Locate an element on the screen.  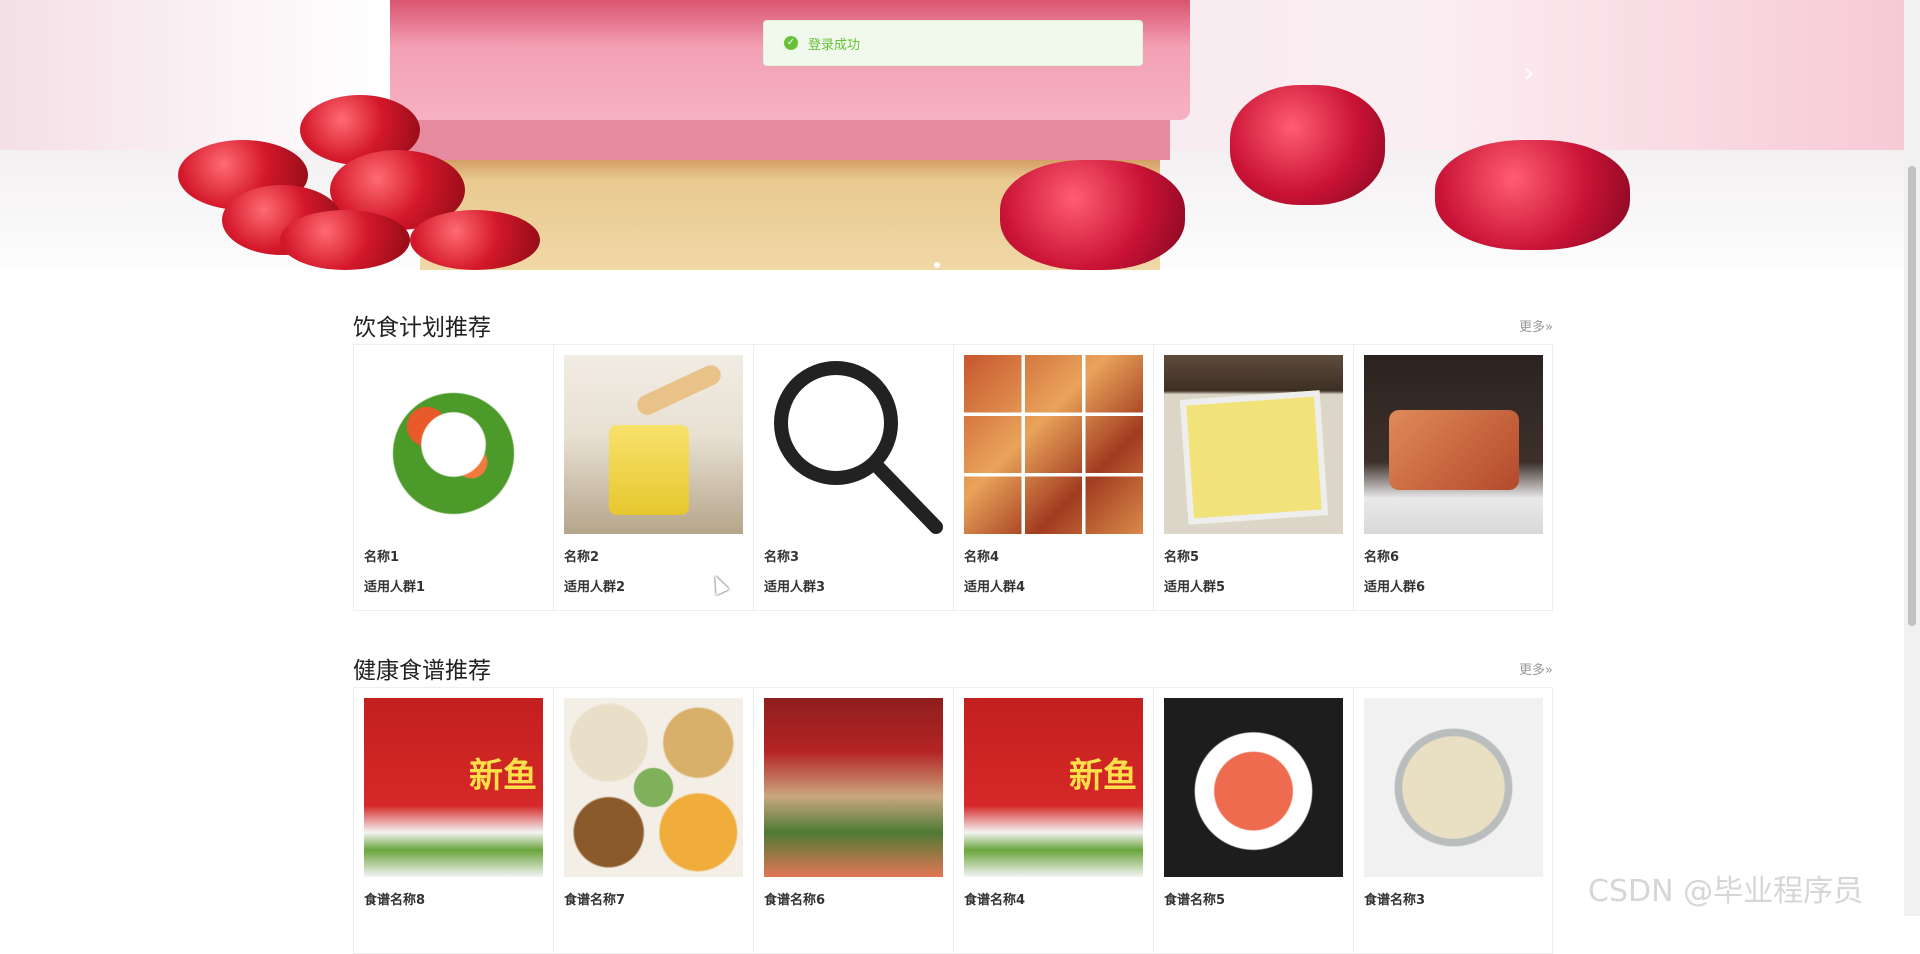
diet-plan-card: 名称3 适用人群3 is located at coordinates (854, 477).